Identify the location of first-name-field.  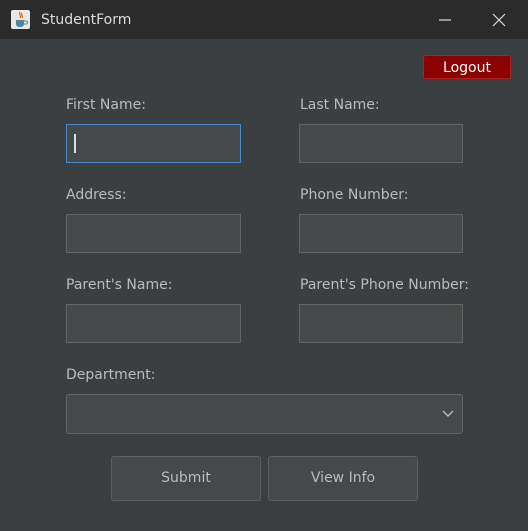
(153, 143).